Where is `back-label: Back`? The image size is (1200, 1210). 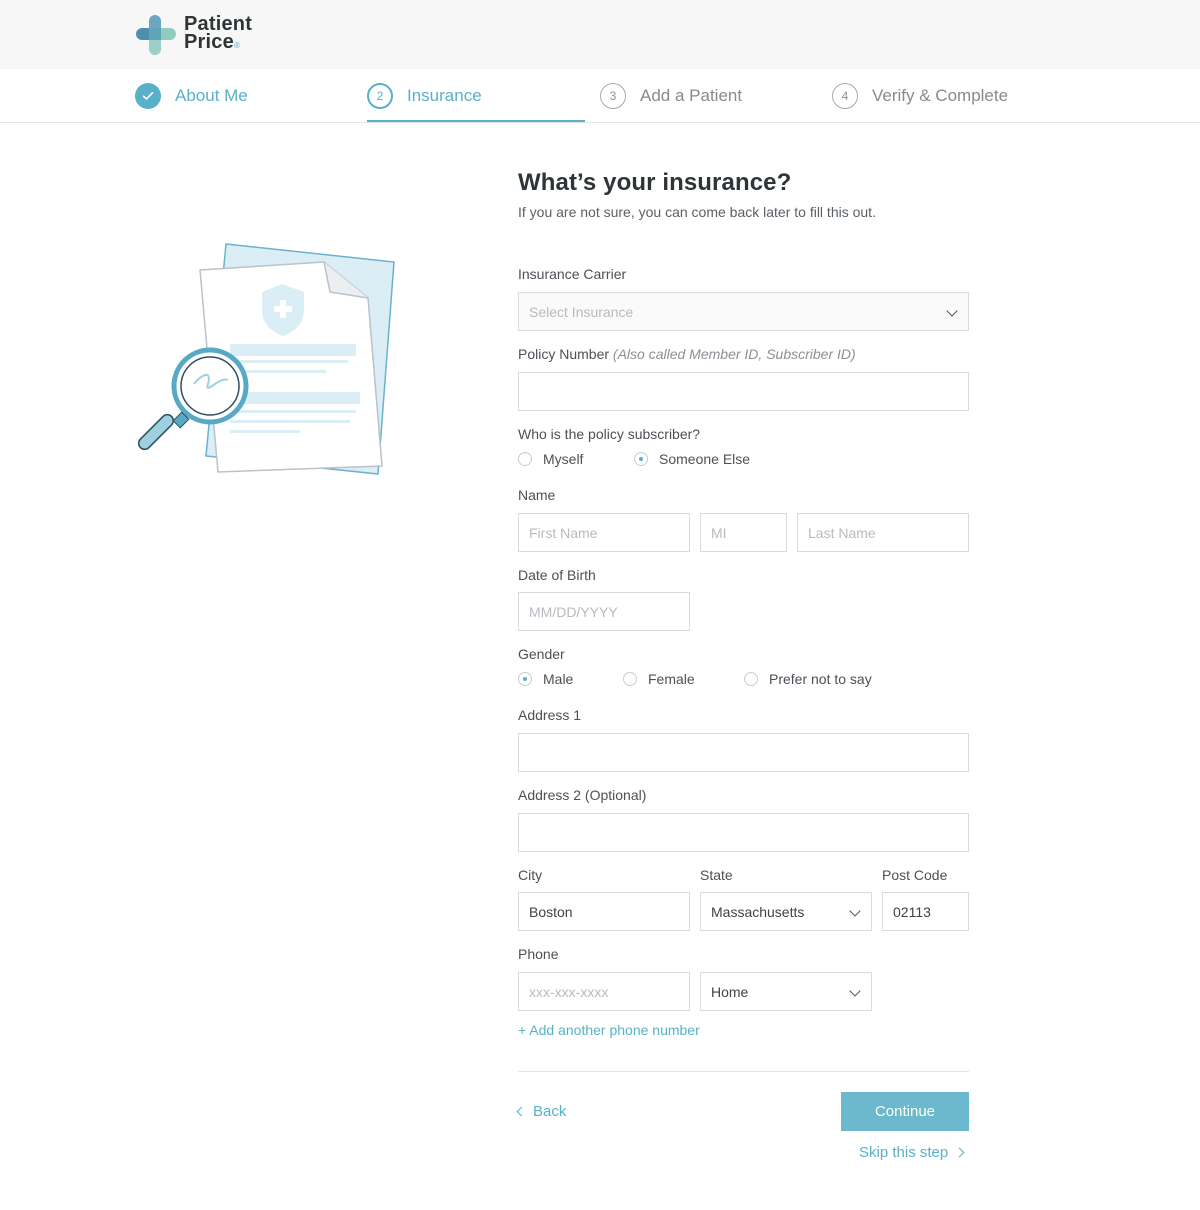
back-label: Back is located at coordinates (550, 1111).